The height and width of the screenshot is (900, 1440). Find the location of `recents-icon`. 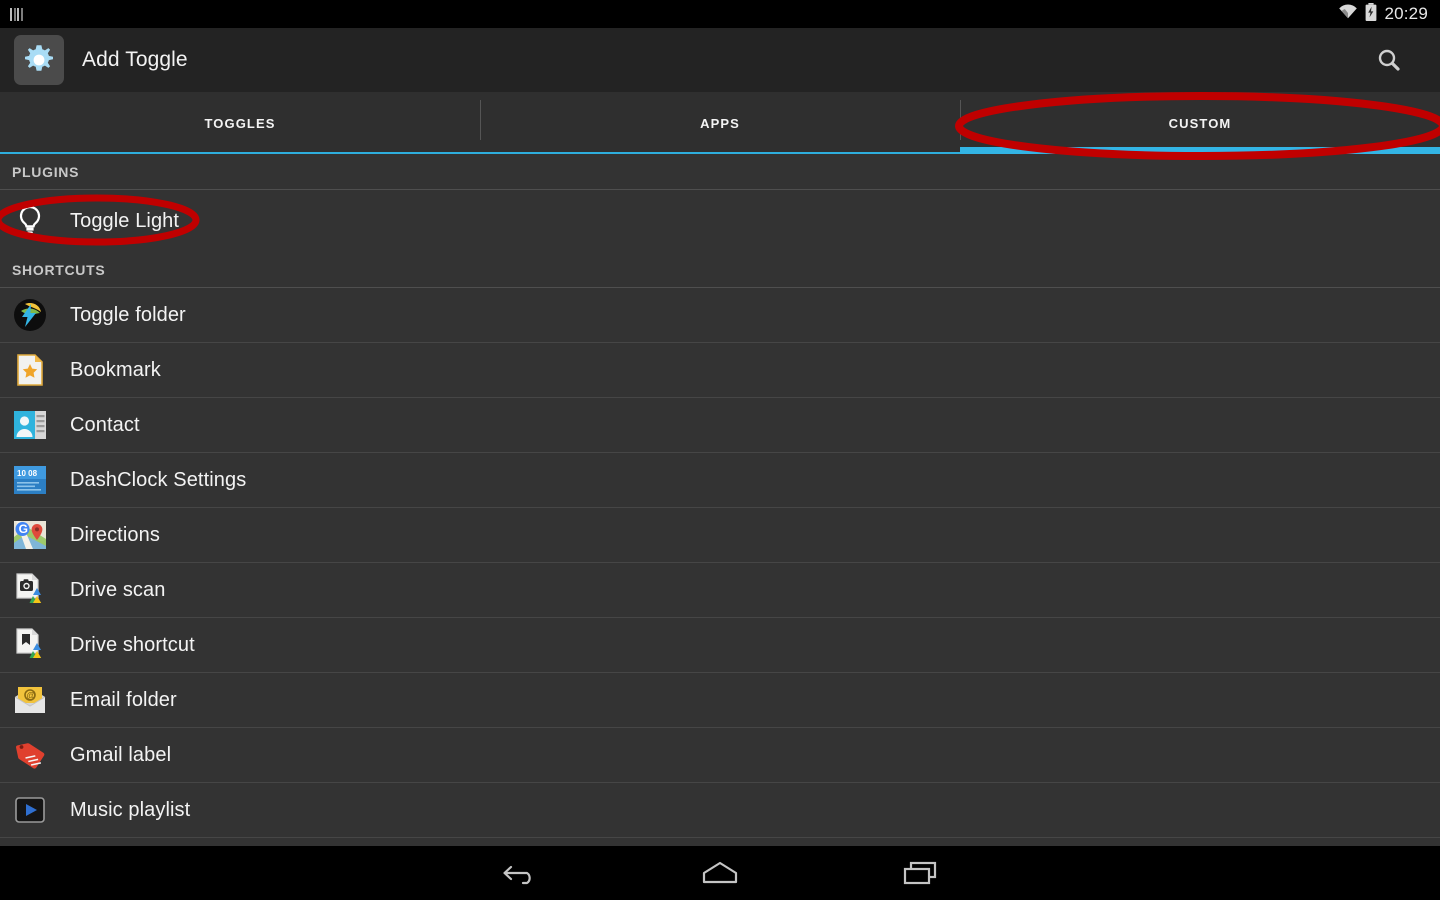

recents-icon is located at coordinates (920, 873).